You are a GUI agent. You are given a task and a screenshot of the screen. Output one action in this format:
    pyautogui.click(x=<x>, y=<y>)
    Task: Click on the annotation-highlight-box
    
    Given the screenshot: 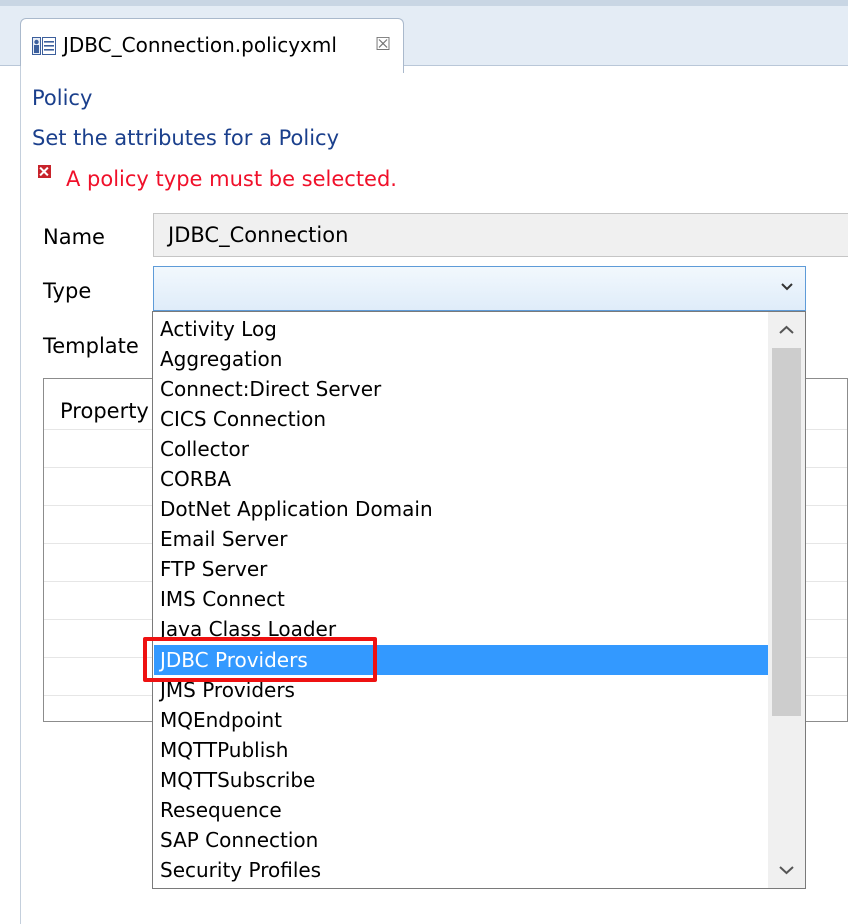 What is the action you would take?
    pyautogui.click(x=260, y=659)
    